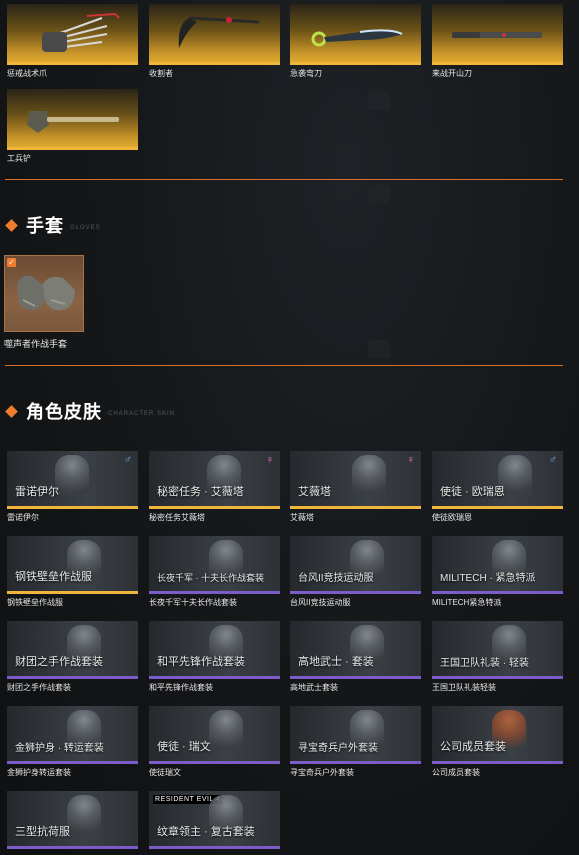 This screenshot has height=855, width=579. I want to click on skins-section-header: 角色皮肤 CHARACTER SKIN, so click(90, 411).